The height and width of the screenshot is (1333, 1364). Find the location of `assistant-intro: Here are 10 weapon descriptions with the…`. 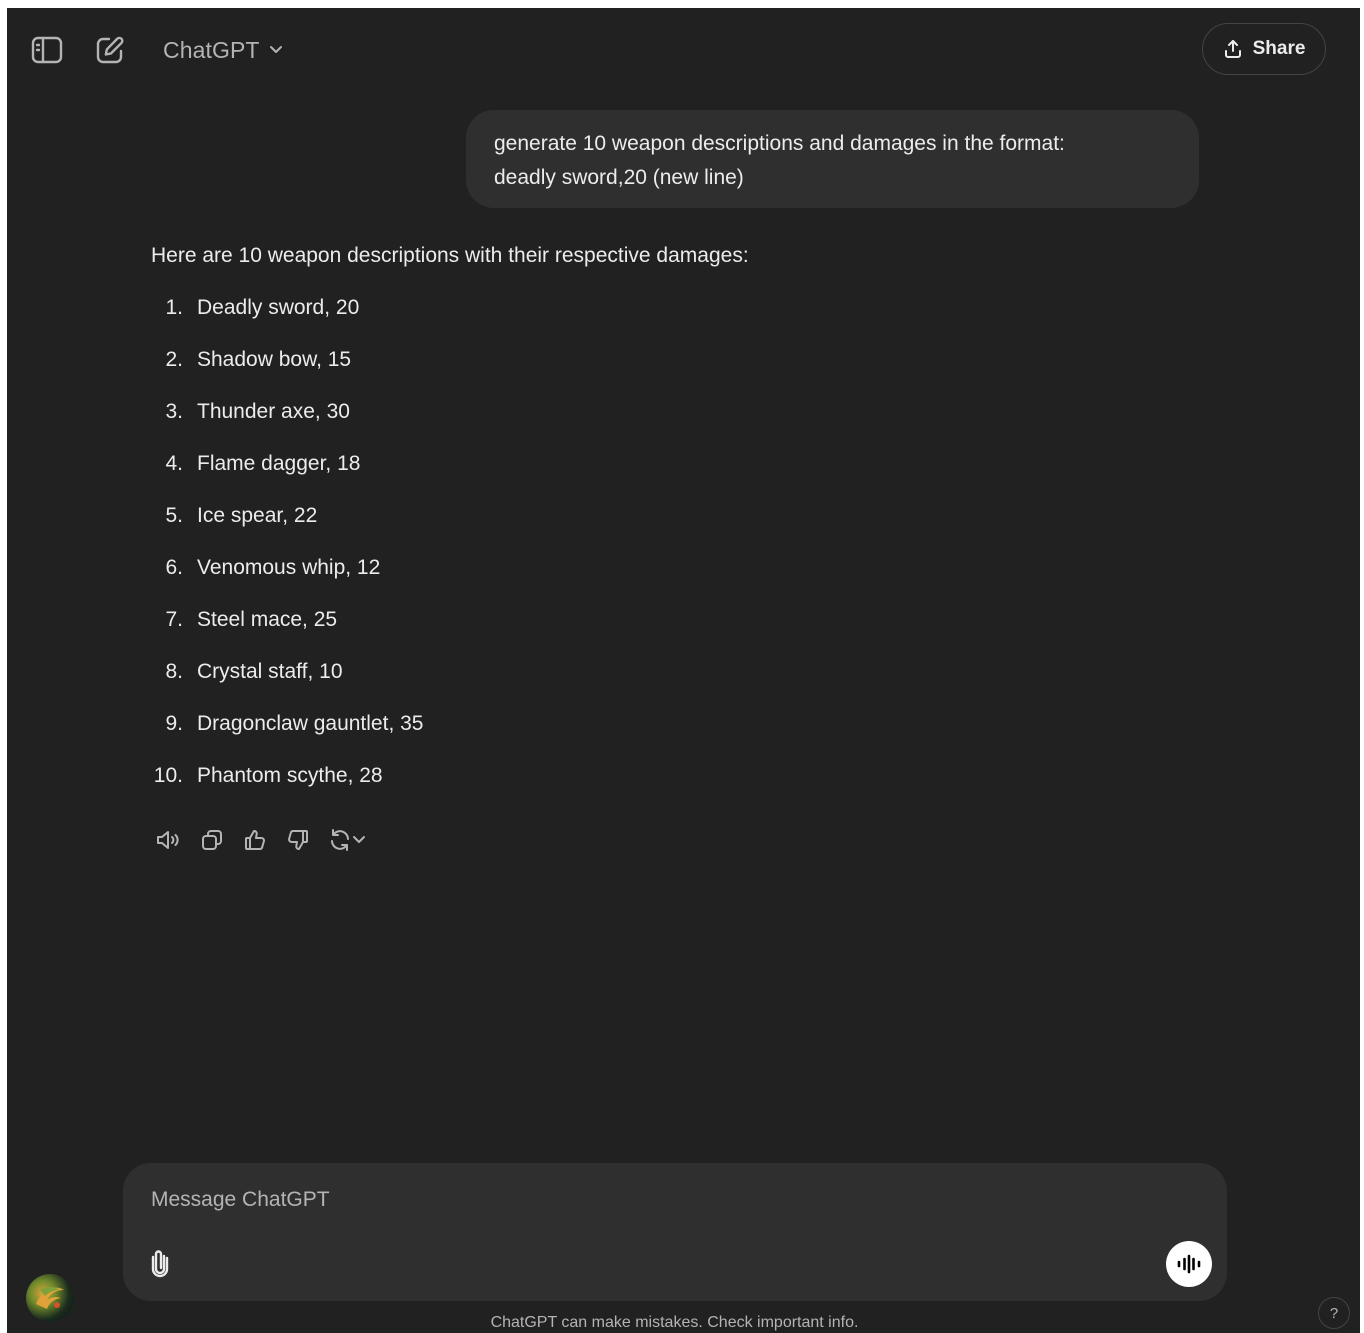

assistant-intro: Here are 10 weapon descriptions with the… is located at coordinates (450, 255).